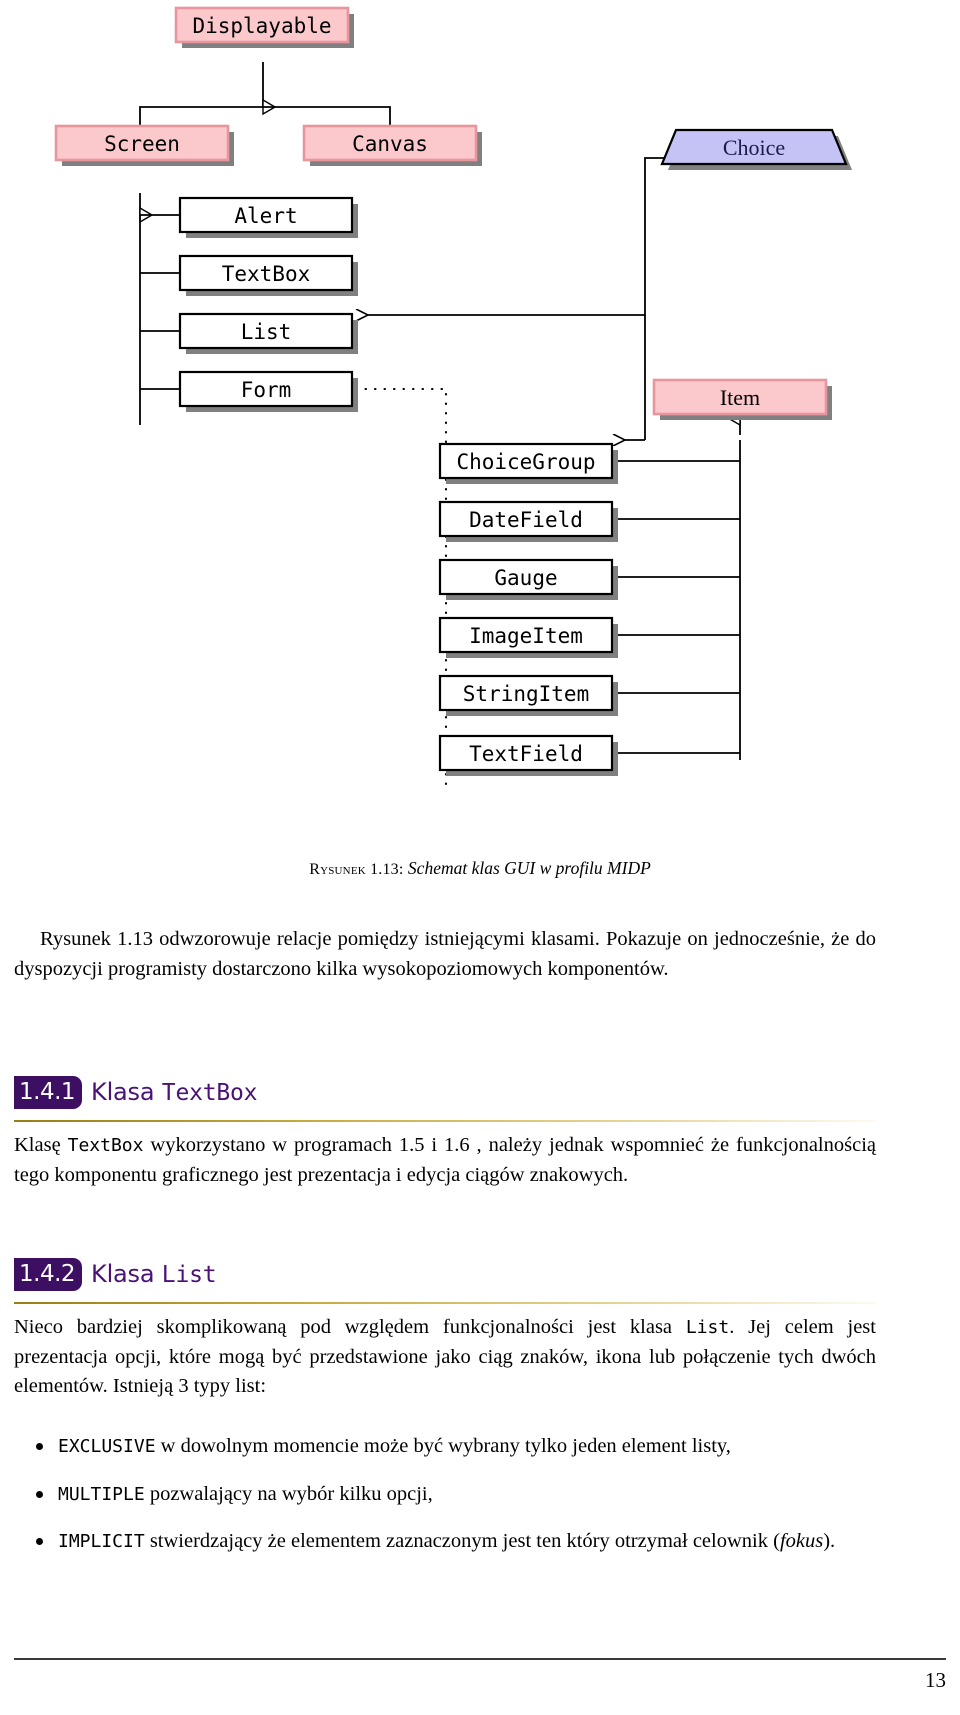 The height and width of the screenshot is (1715, 960). What do you see at coordinates (48, 1274) in the screenshot?
I see `heading-number-badge: 1.4.2` at bounding box center [48, 1274].